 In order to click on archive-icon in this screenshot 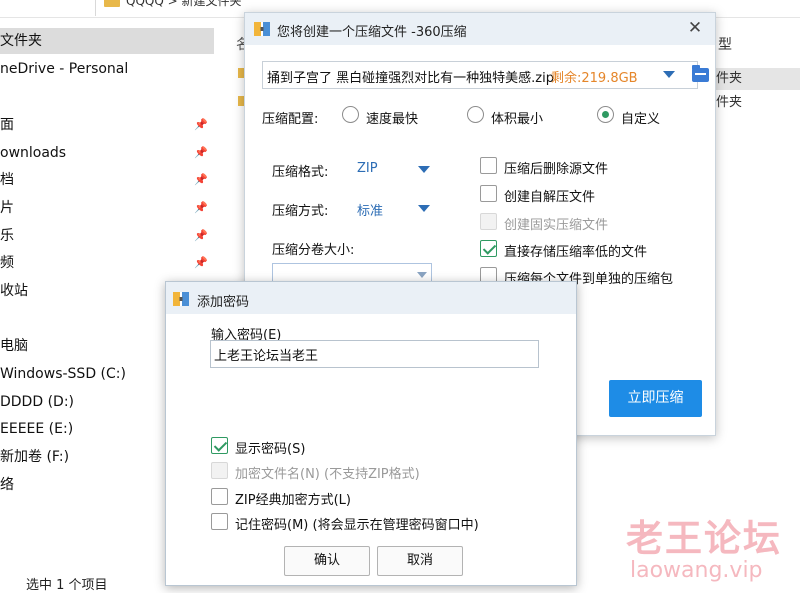, I will do `click(262, 29)`.